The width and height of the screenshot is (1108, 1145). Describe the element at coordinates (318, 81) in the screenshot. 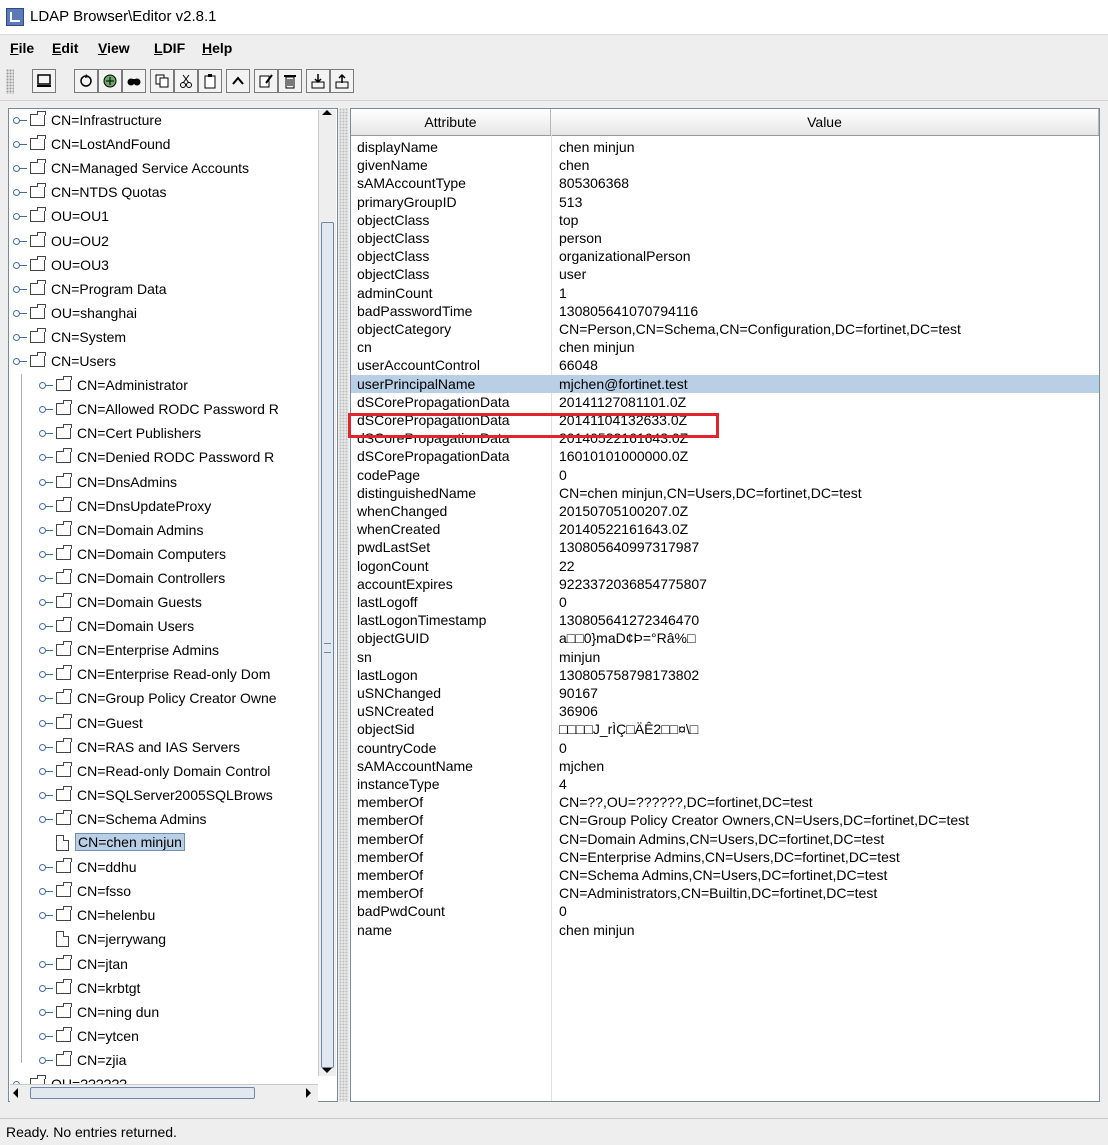

I see `import-icon` at that location.